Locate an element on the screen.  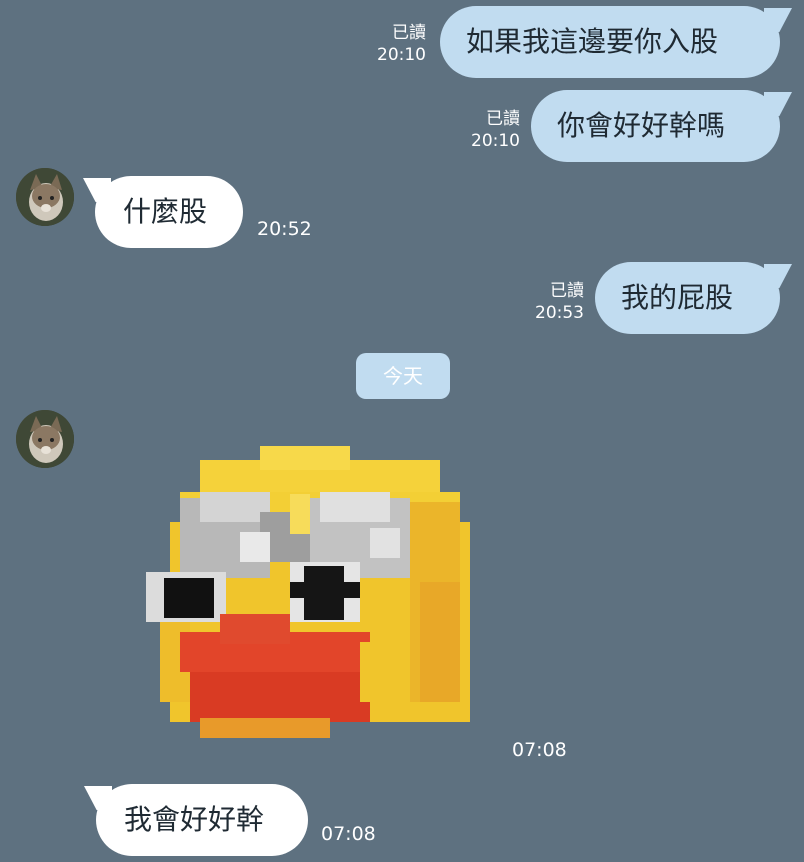
timestamp: 20:52 is located at coordinates (284, 229).